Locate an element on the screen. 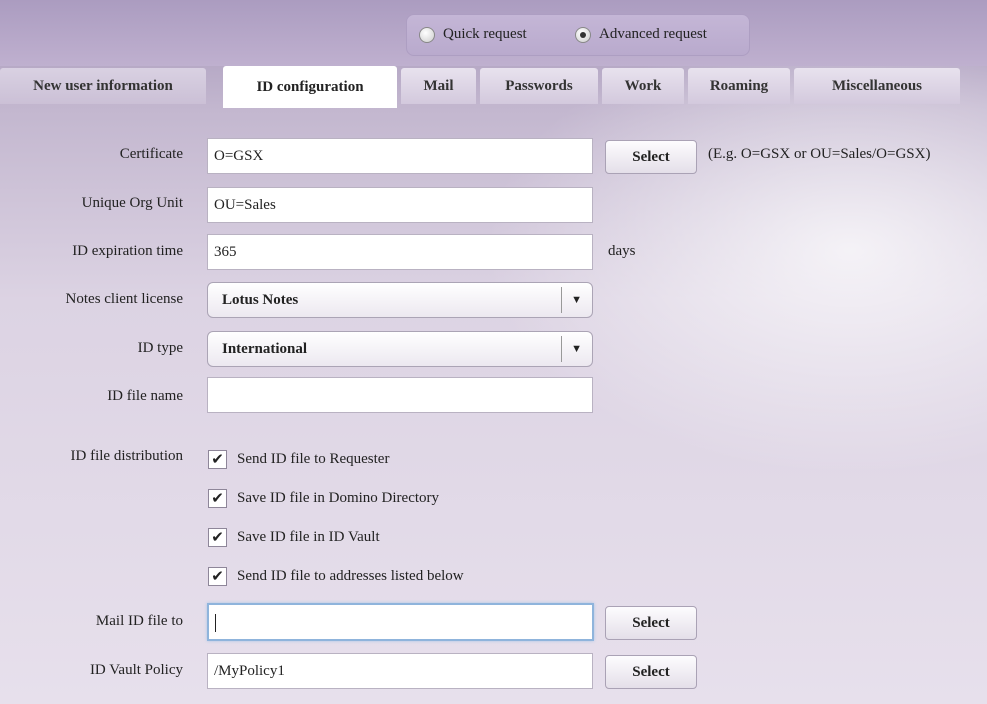 This screenshot has height=704, width=987. id-vault-policy-input: /MyPolicy1 is located at coordinates (400, 671).